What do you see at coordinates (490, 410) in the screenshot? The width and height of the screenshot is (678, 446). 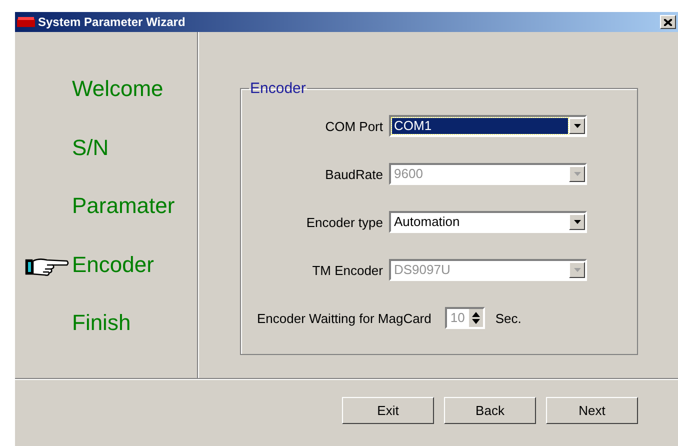 I see `wizard-button: Back` at bounding box center [490, 410].